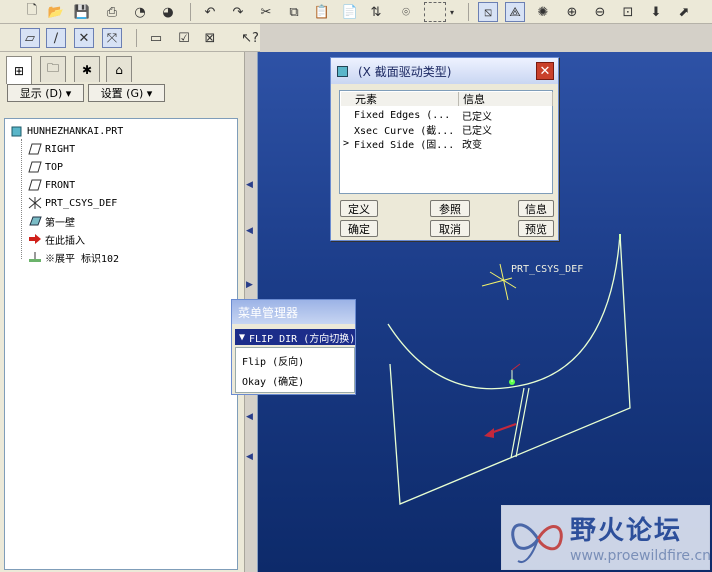 This screenshot has width=712, height=572. I want to click on tree-item-label: TOP, so click(54, 167).